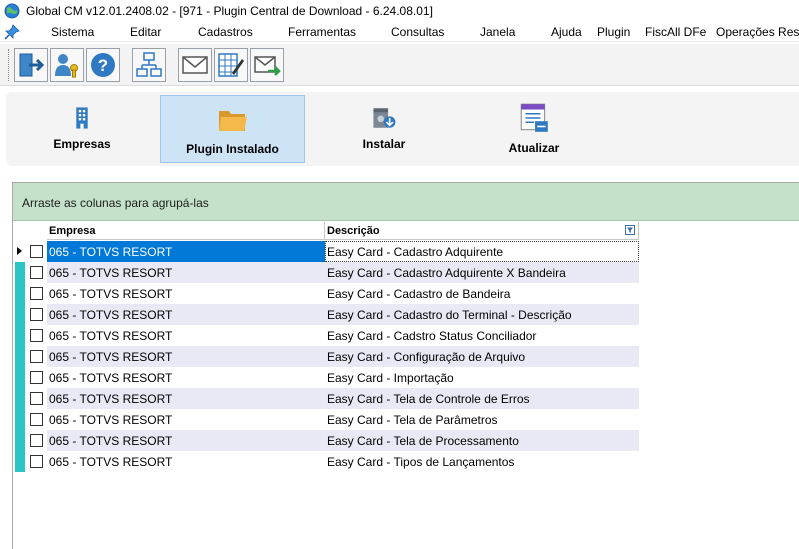  What do you see at coordinates (566, 32) in the screenshot?
I see `menu-ajuda: Ajuda` at bounding box center [566, 32].